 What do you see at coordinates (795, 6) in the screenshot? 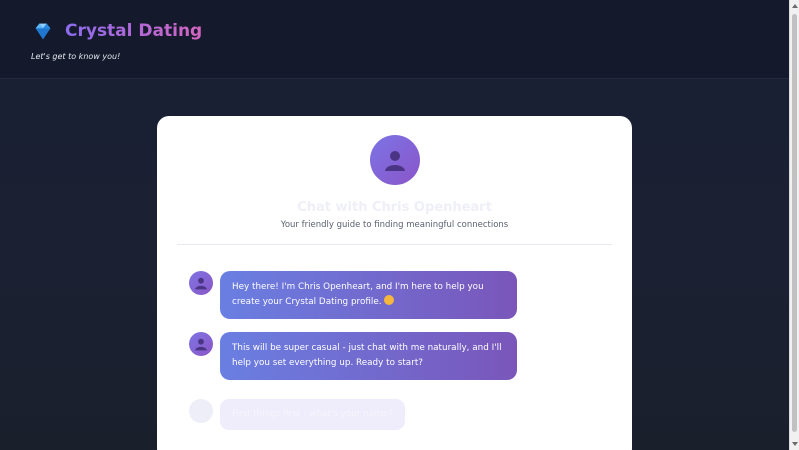
I see `scroll-up-icon` at bounding box center [795, 6].